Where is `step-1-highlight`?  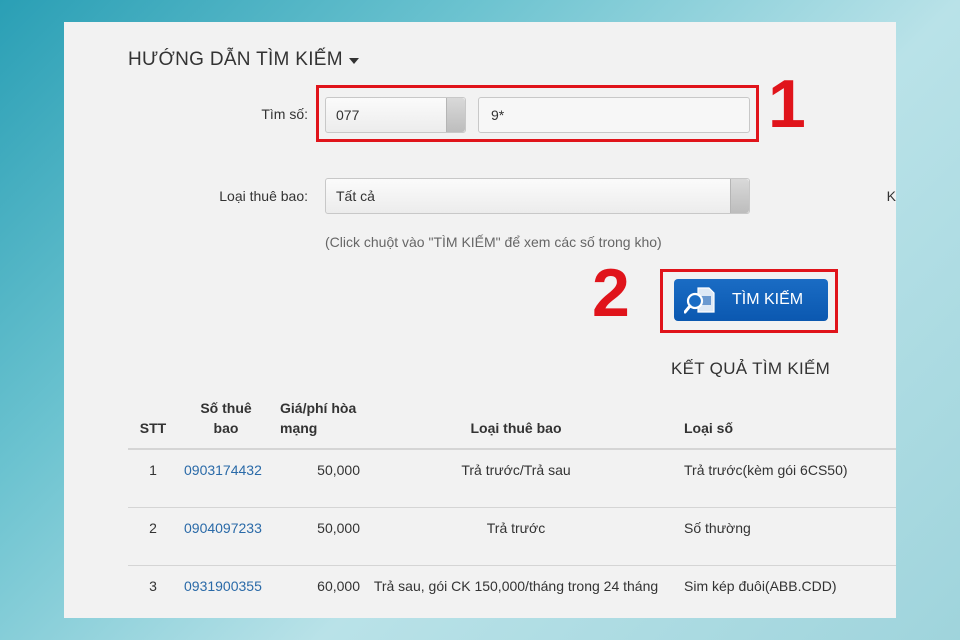 step-1-highlight is located at coordinates (537, 113).